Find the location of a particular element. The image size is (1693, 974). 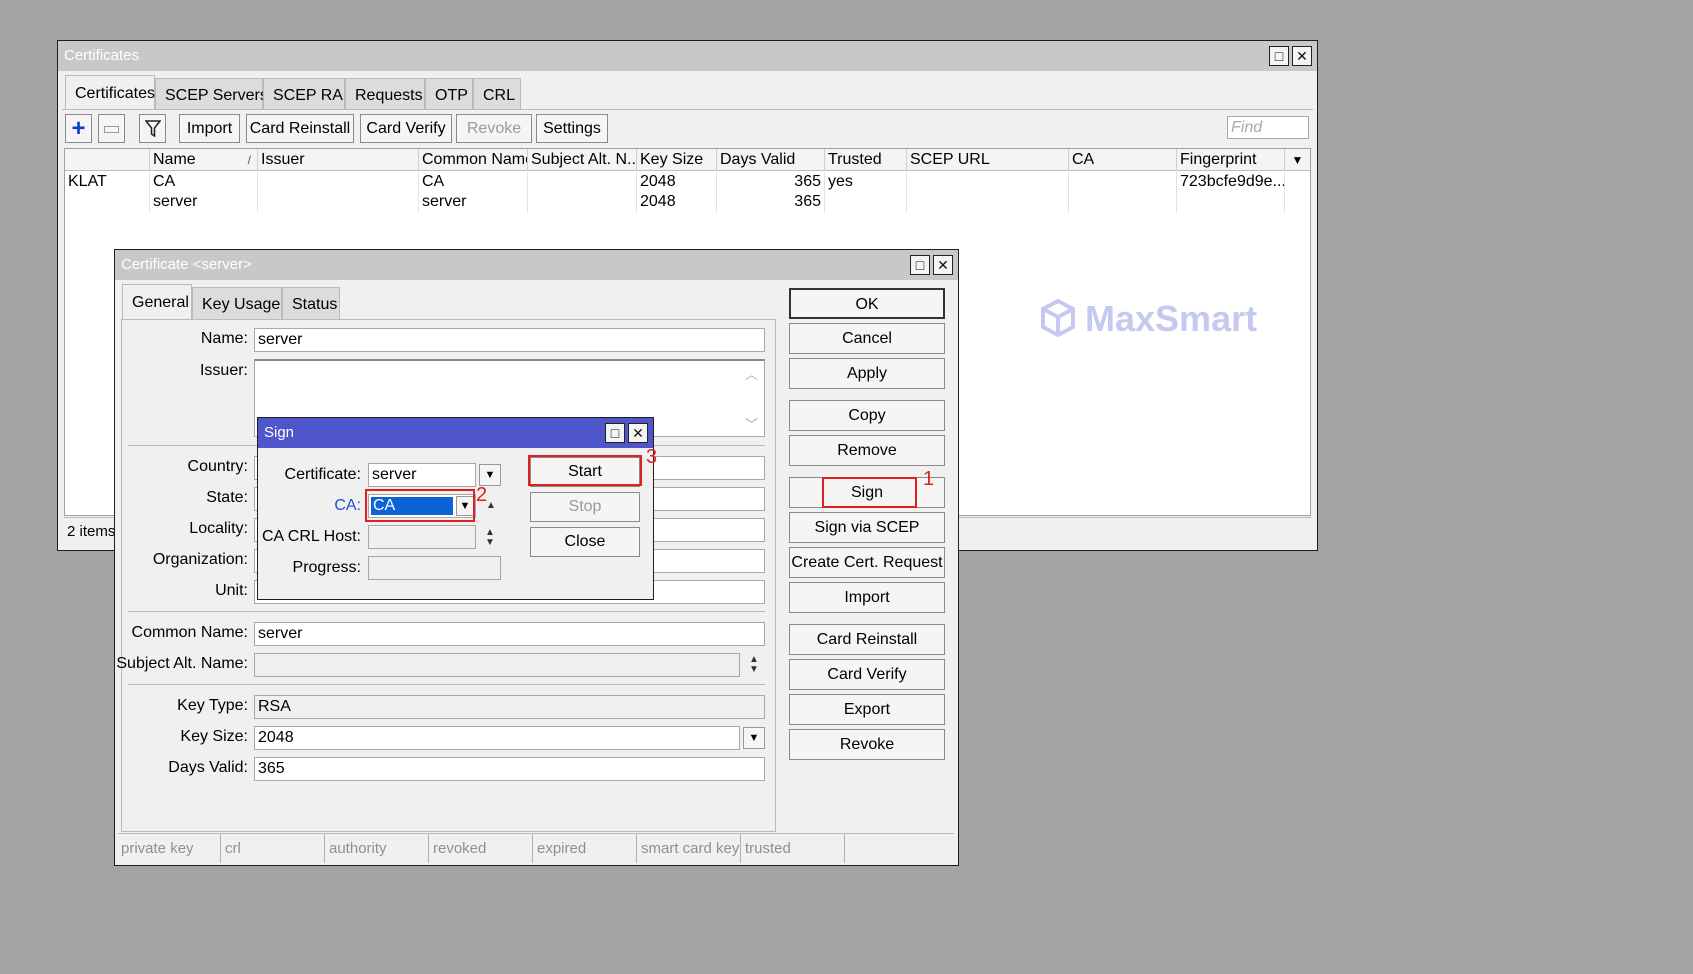

col-common-name: Common Name is located at coordinates (473, 160).